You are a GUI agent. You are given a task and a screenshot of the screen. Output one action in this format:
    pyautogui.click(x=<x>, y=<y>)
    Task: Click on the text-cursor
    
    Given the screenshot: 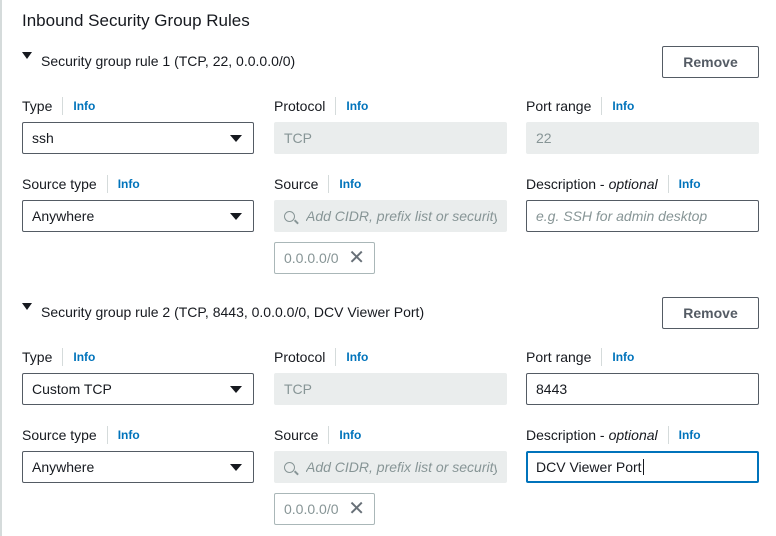 What is the action you would take?
    pyautogui.click(x=643, y=467)
    